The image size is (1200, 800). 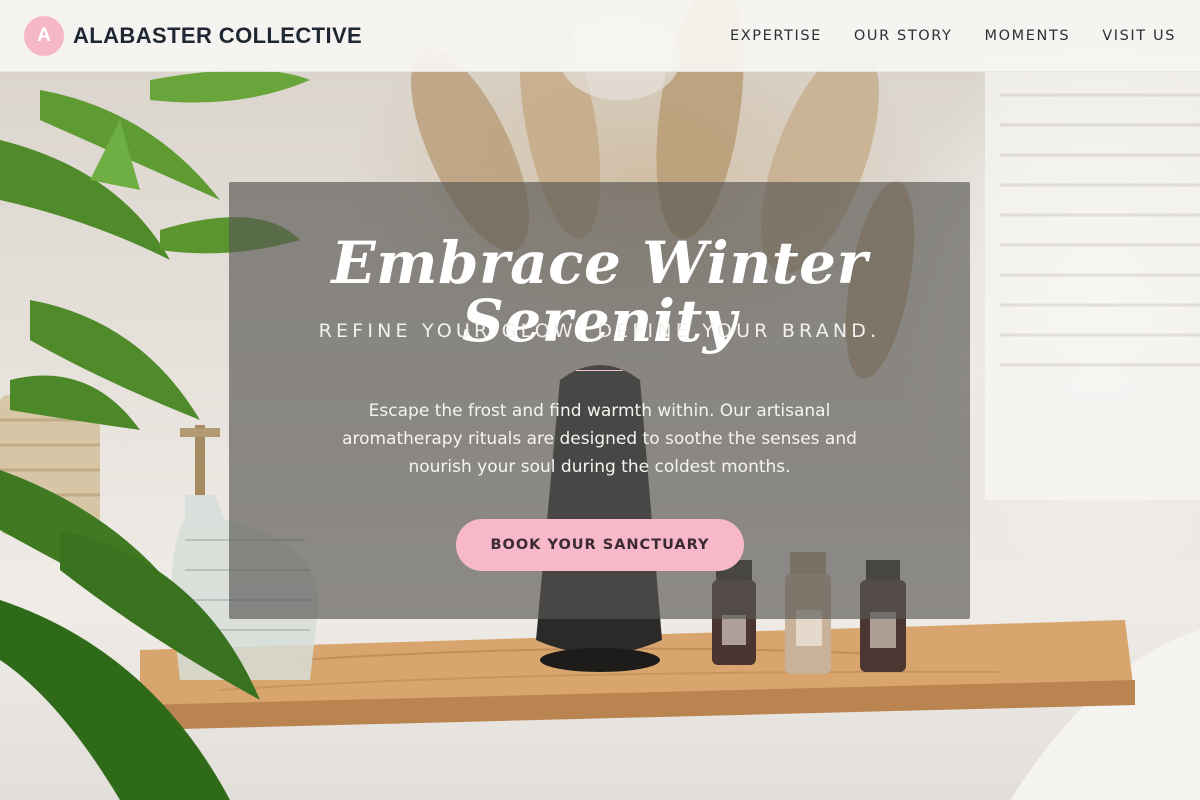 I want to click on logo-badge-icon: A, so click(x=44, y=35).